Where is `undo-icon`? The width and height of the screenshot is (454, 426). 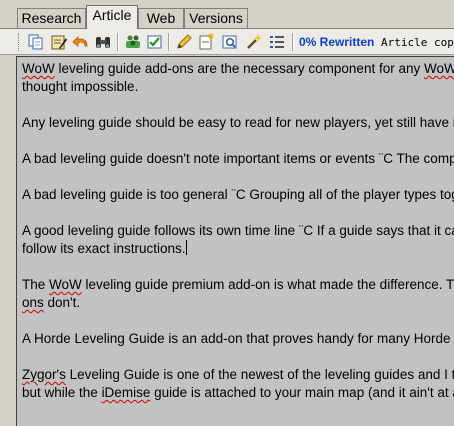
undo-icon is located at coordinates (81, 42).